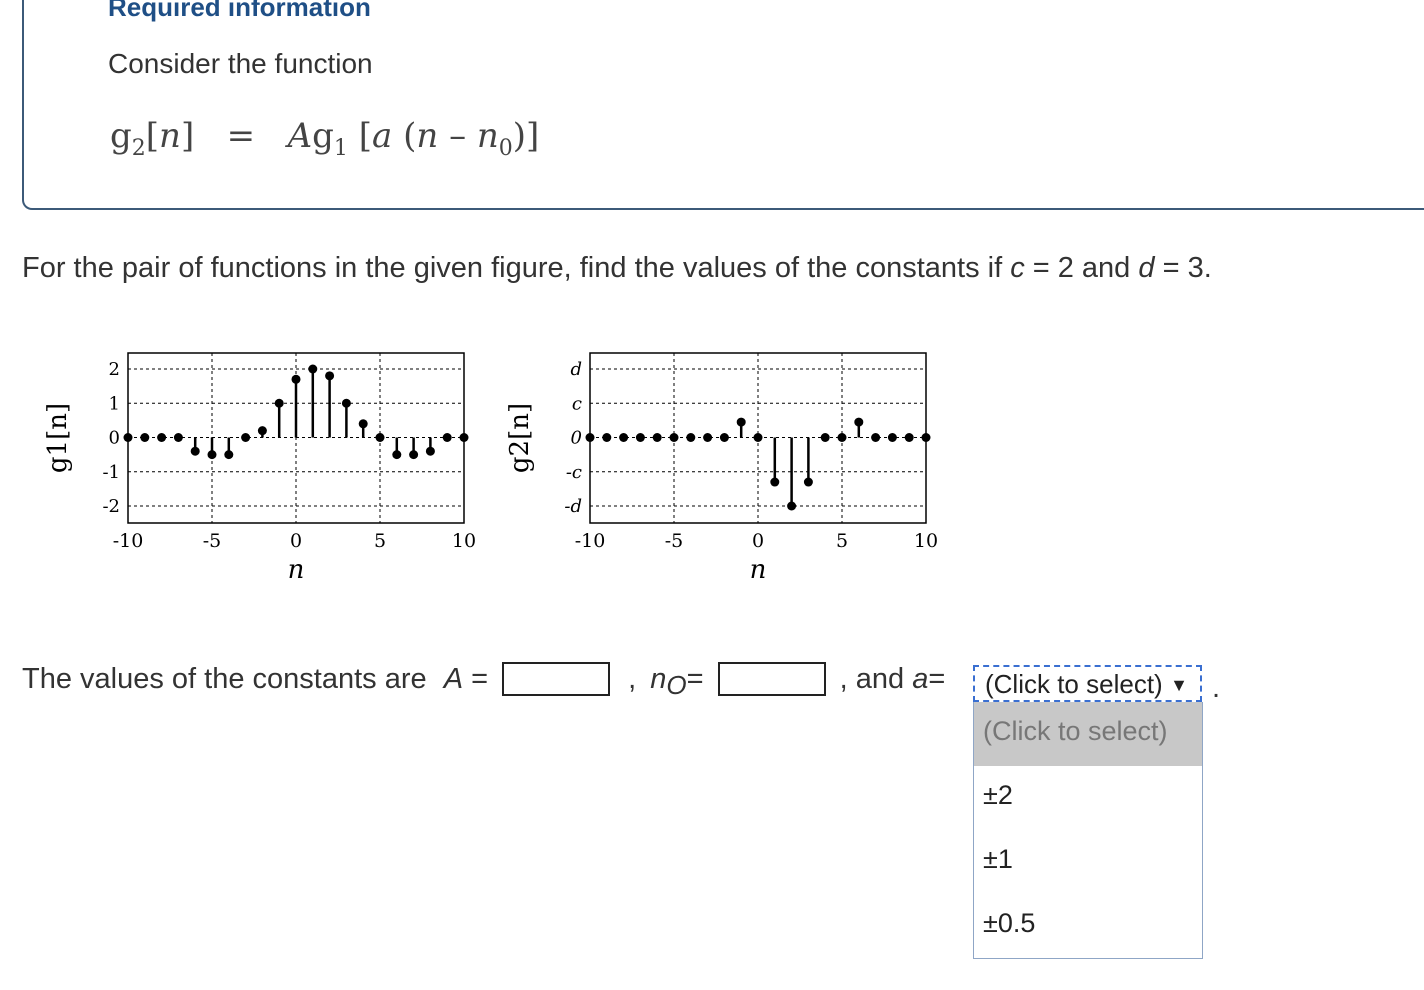 This screenshot has width=1424, height=990. I want to click on formula-a: a, so click(382, 136).